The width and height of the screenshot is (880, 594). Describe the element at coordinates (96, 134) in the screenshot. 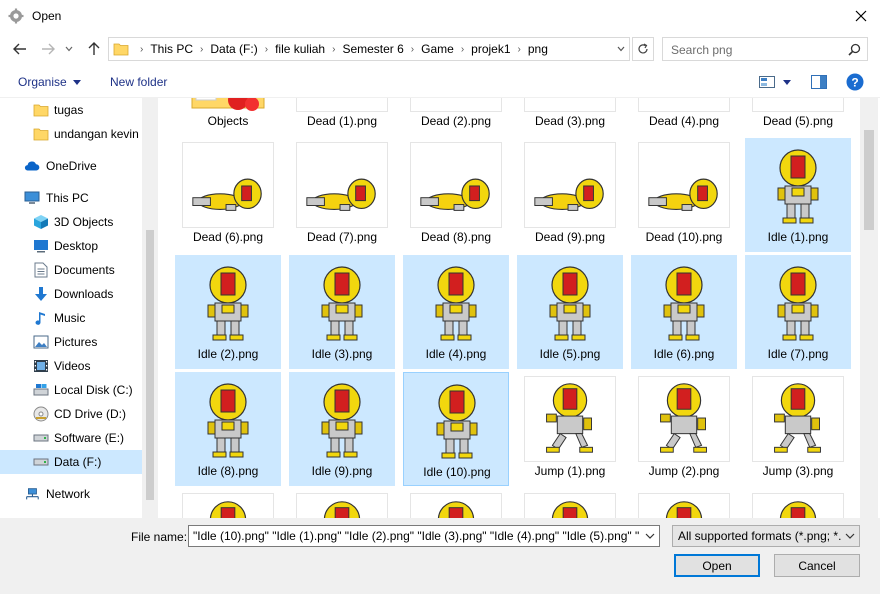

I see `sidebar-item-label: undangan kevin` at that location.